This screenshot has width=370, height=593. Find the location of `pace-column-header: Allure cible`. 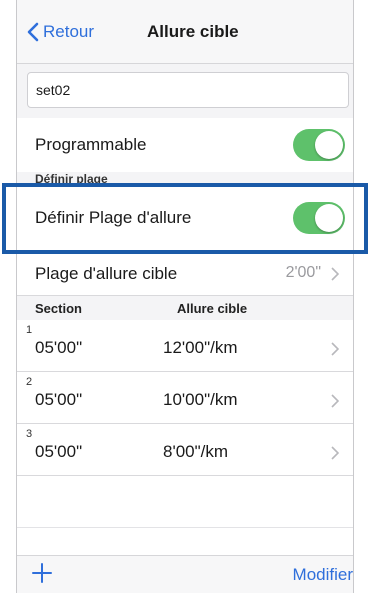

pace-column-header: Allure cible is located at coordinates (212, 308).